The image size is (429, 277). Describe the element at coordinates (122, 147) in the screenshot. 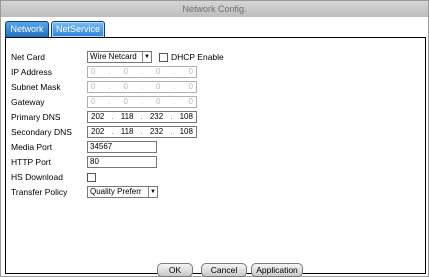

I see `media-port-input: 34567` at that location.